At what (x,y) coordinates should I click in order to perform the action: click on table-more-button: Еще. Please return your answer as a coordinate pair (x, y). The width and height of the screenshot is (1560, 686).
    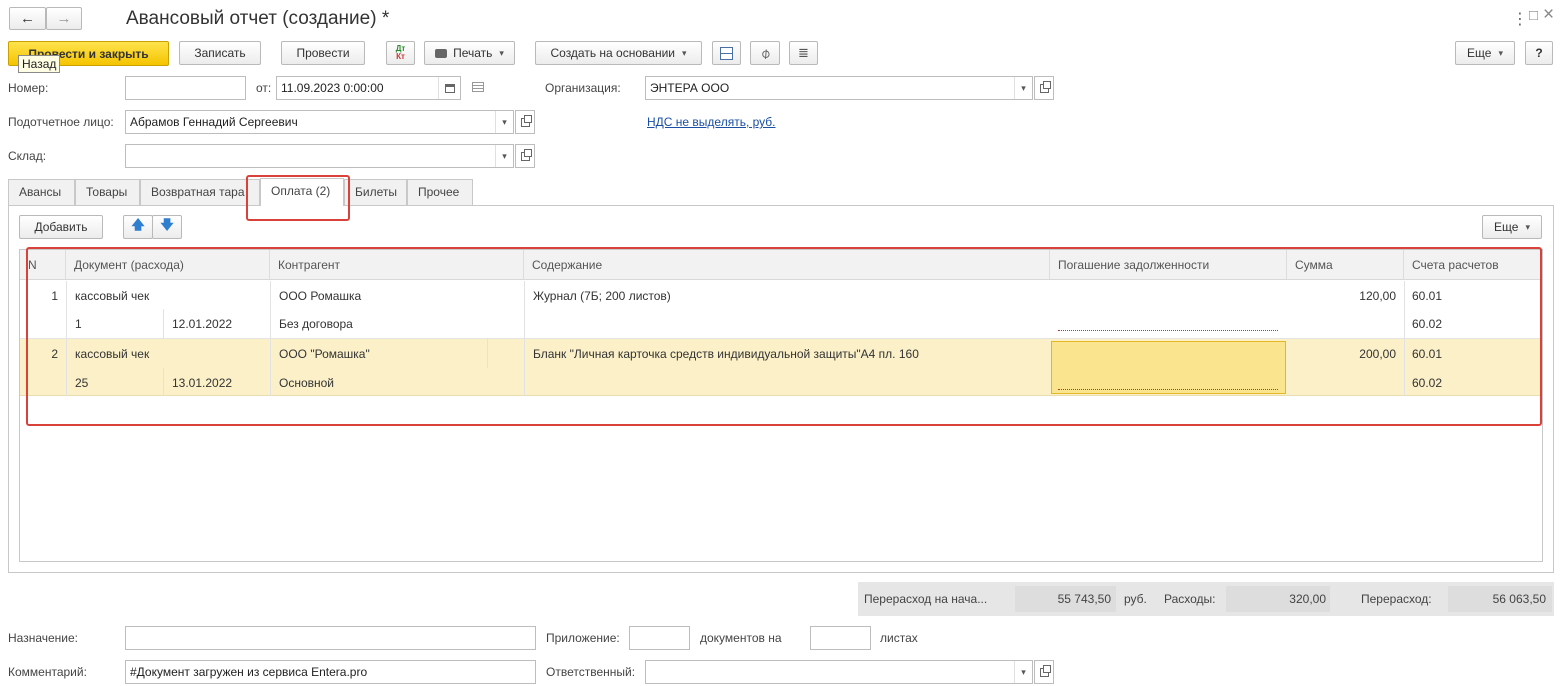
    Looking at the image, I should click on (1512, 227).